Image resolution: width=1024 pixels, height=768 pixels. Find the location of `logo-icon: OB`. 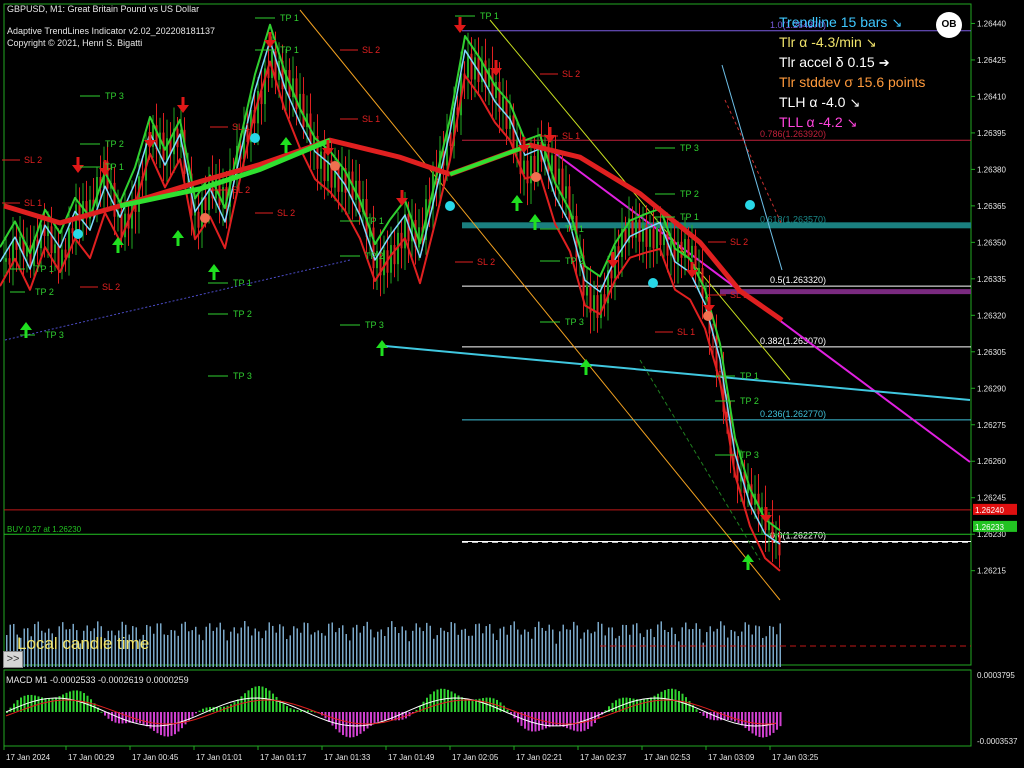

logo-icon: OB is located at coordinates (949, 25).